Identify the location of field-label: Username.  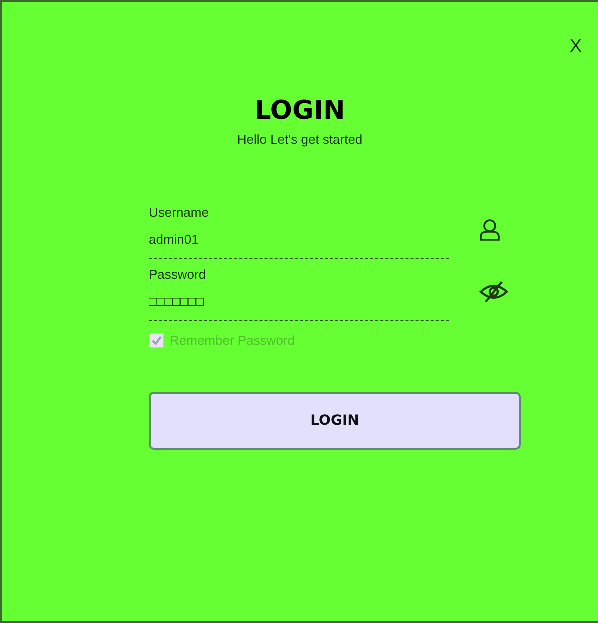
(179, 212).